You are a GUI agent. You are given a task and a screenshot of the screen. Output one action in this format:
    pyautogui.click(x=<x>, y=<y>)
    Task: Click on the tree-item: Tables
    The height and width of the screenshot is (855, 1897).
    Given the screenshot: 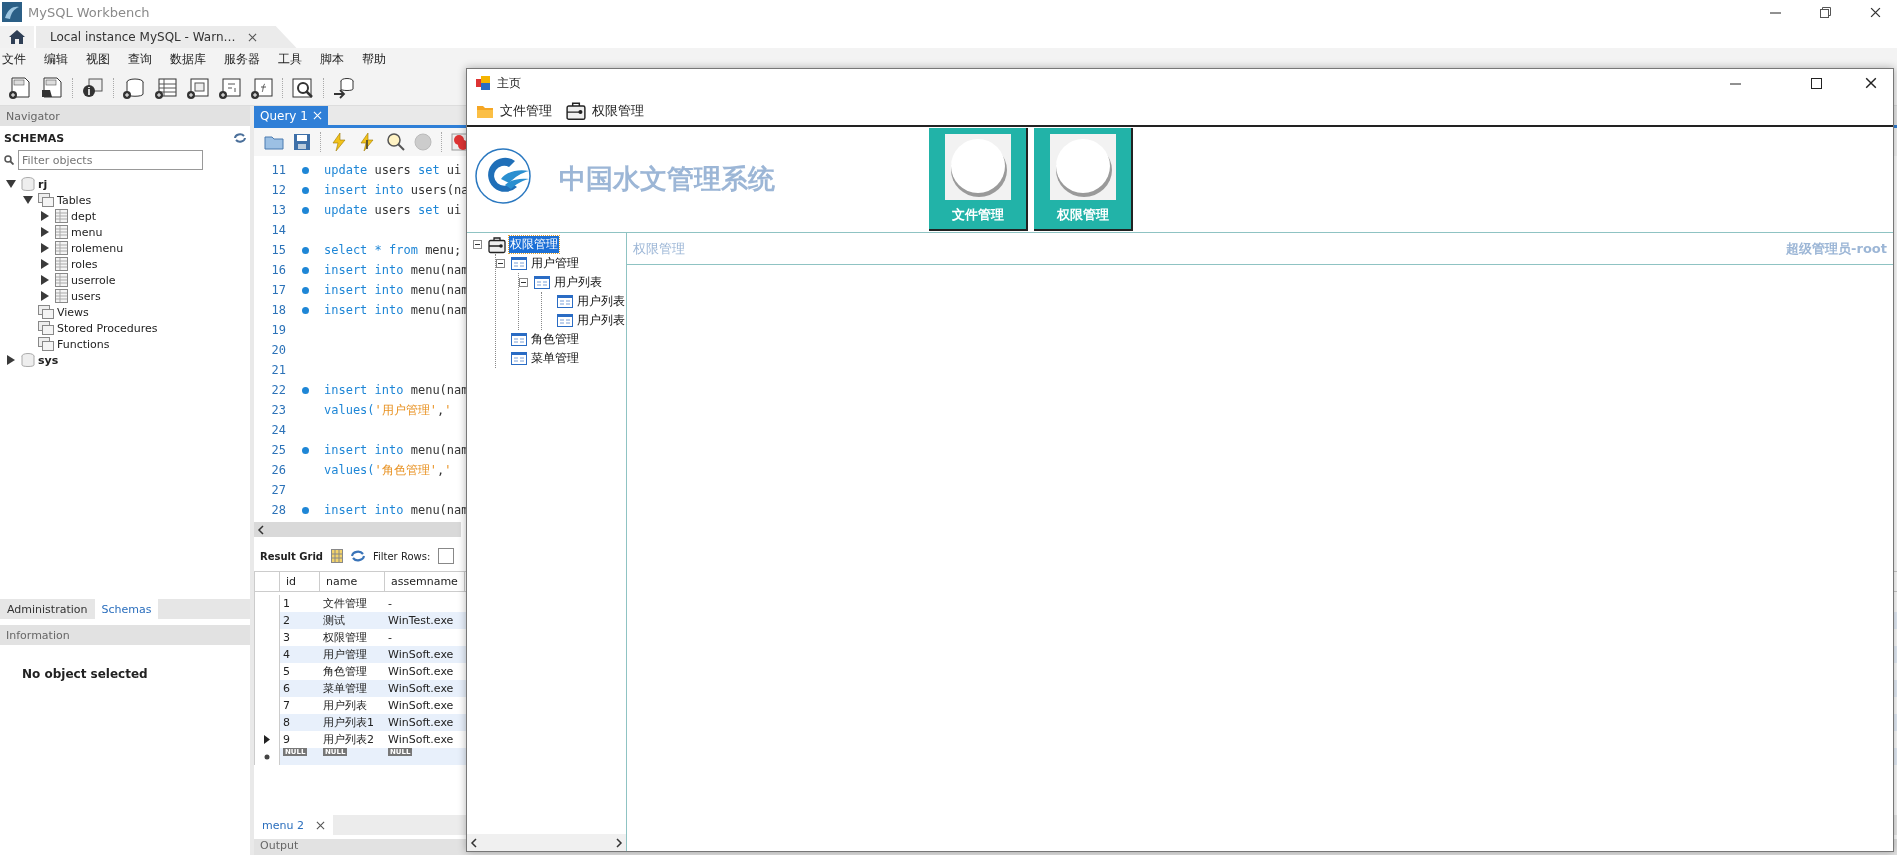 What is the action you would take?
    pyautogui.click(x=74, y=200)
    